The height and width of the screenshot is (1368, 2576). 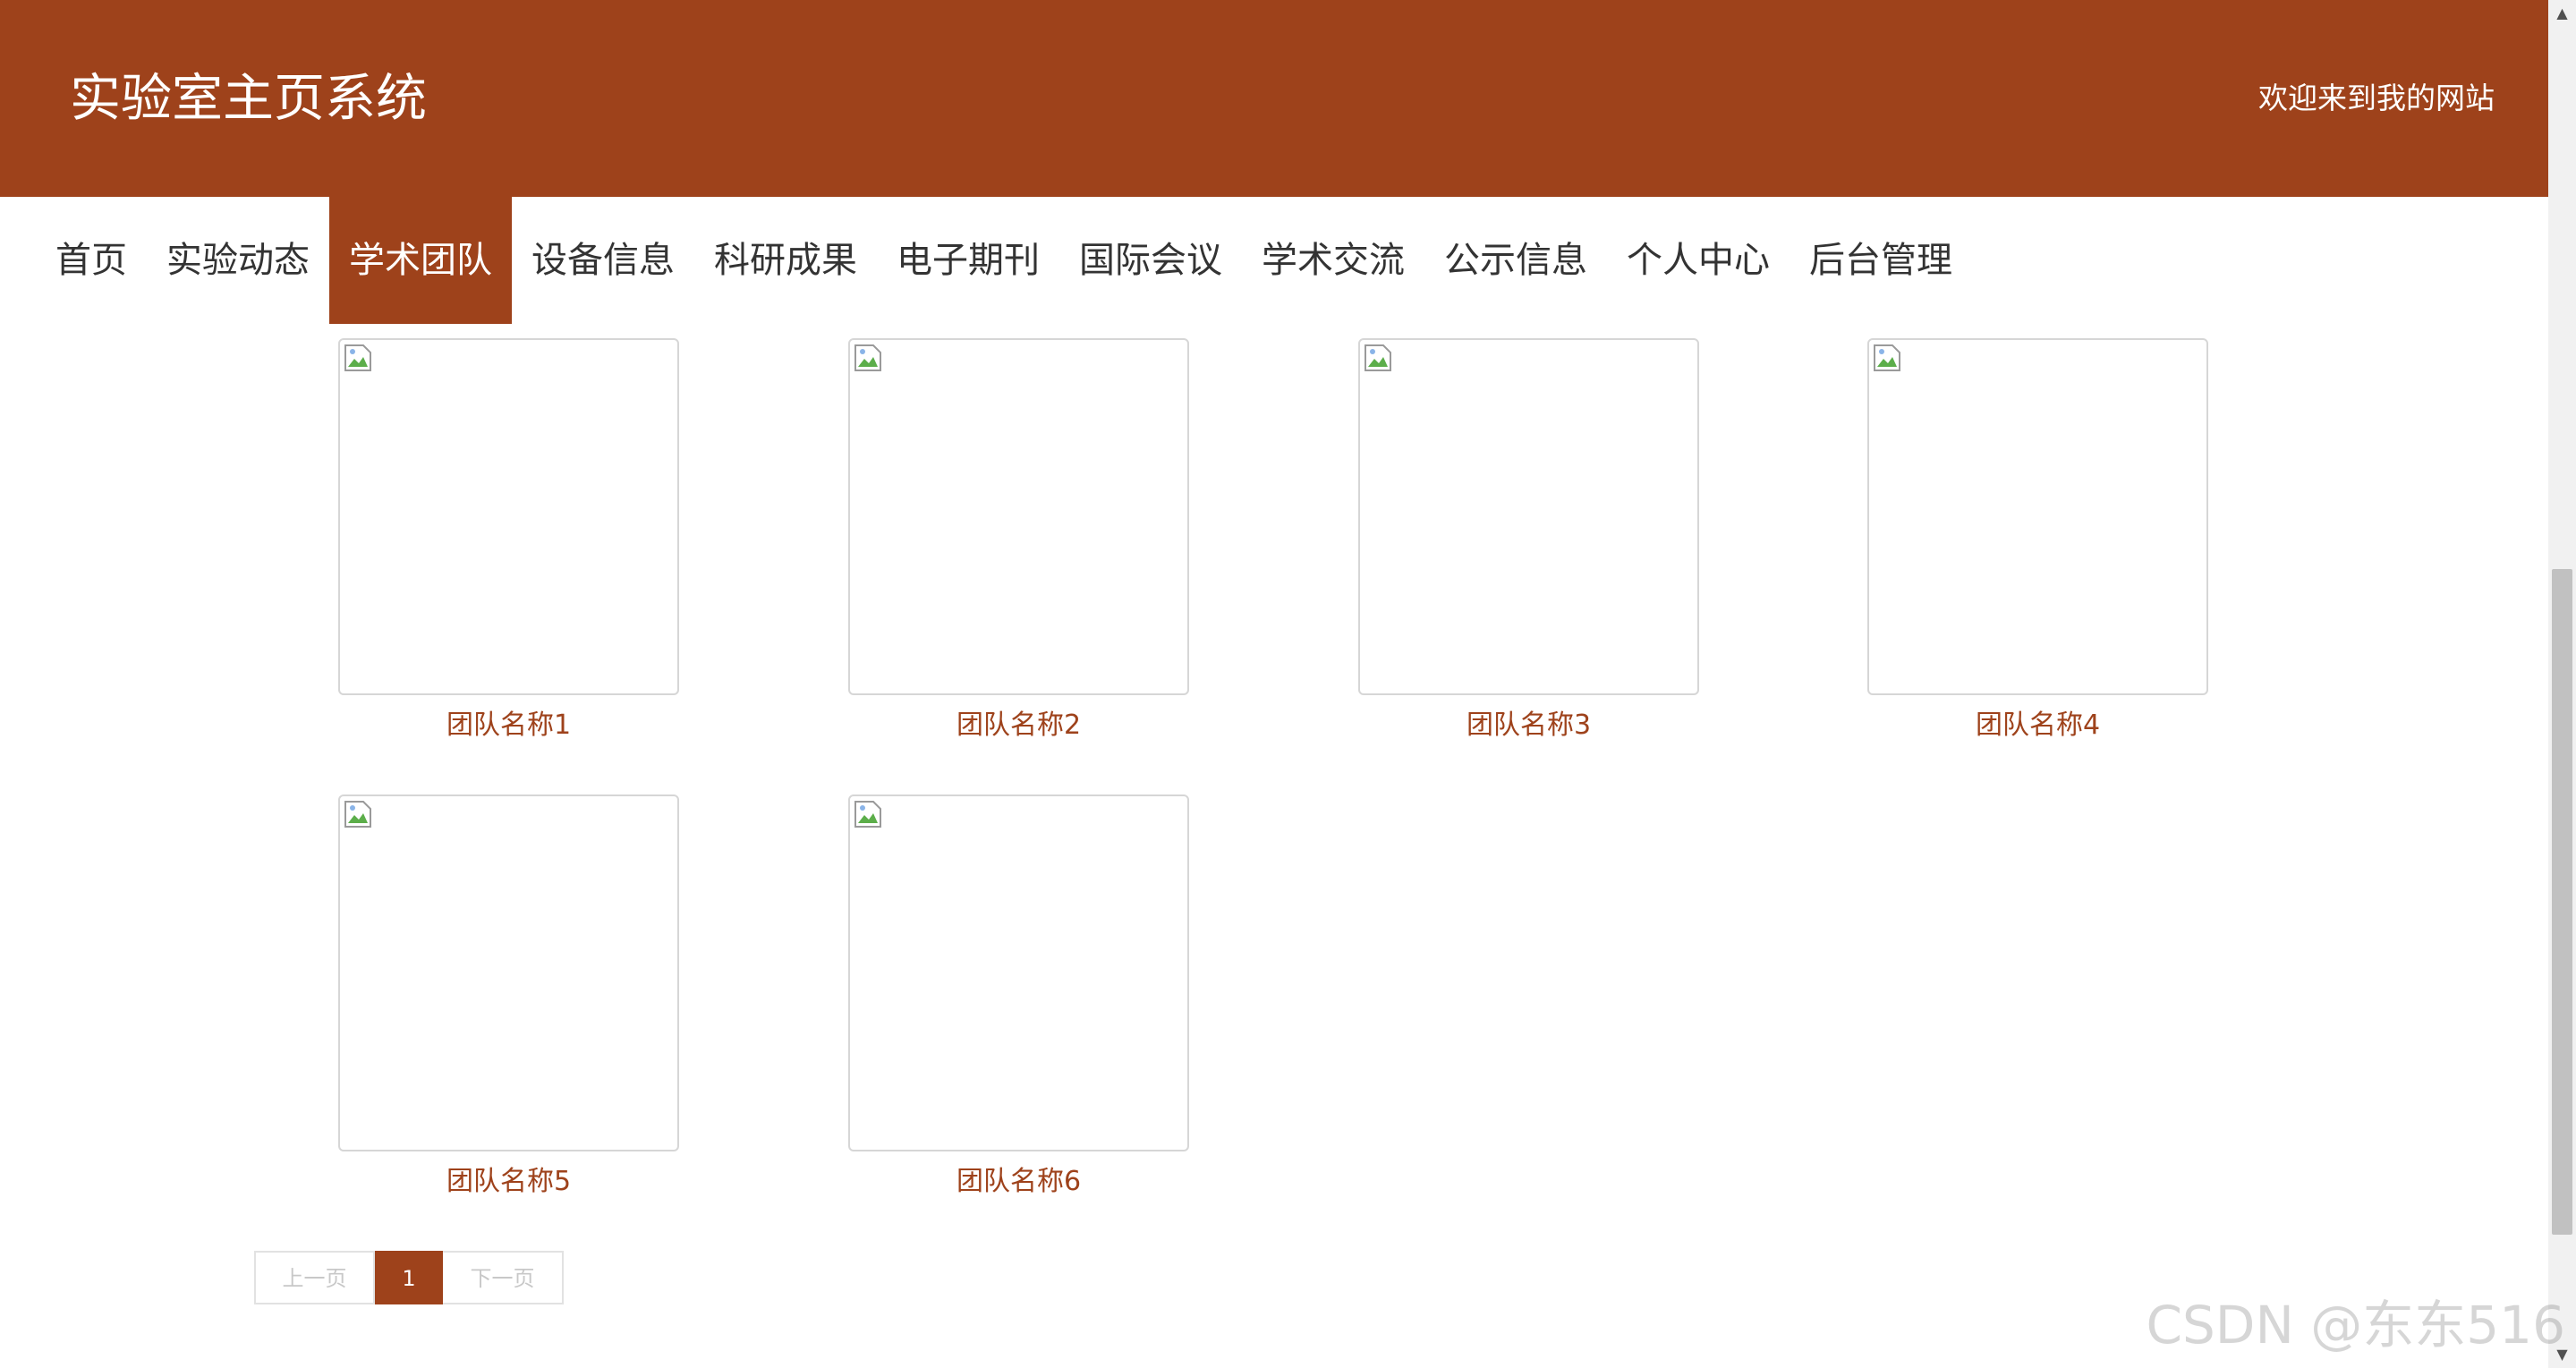 I want to click on nav-item-home: 首页, so click(x=91, y=260).